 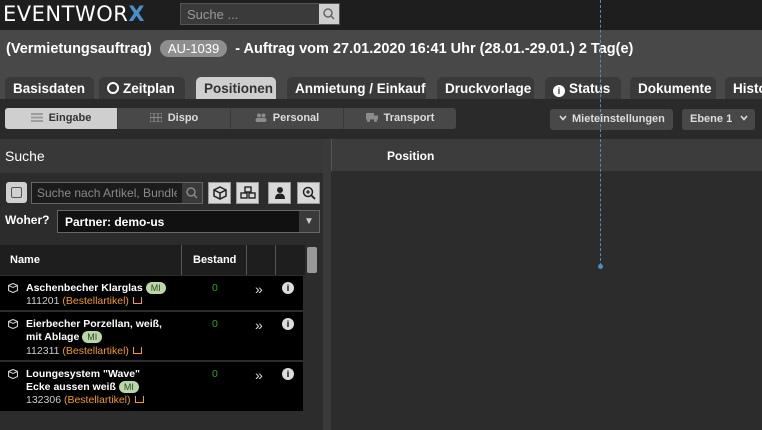 I want to click on global-search, so click(x=260, y=14).